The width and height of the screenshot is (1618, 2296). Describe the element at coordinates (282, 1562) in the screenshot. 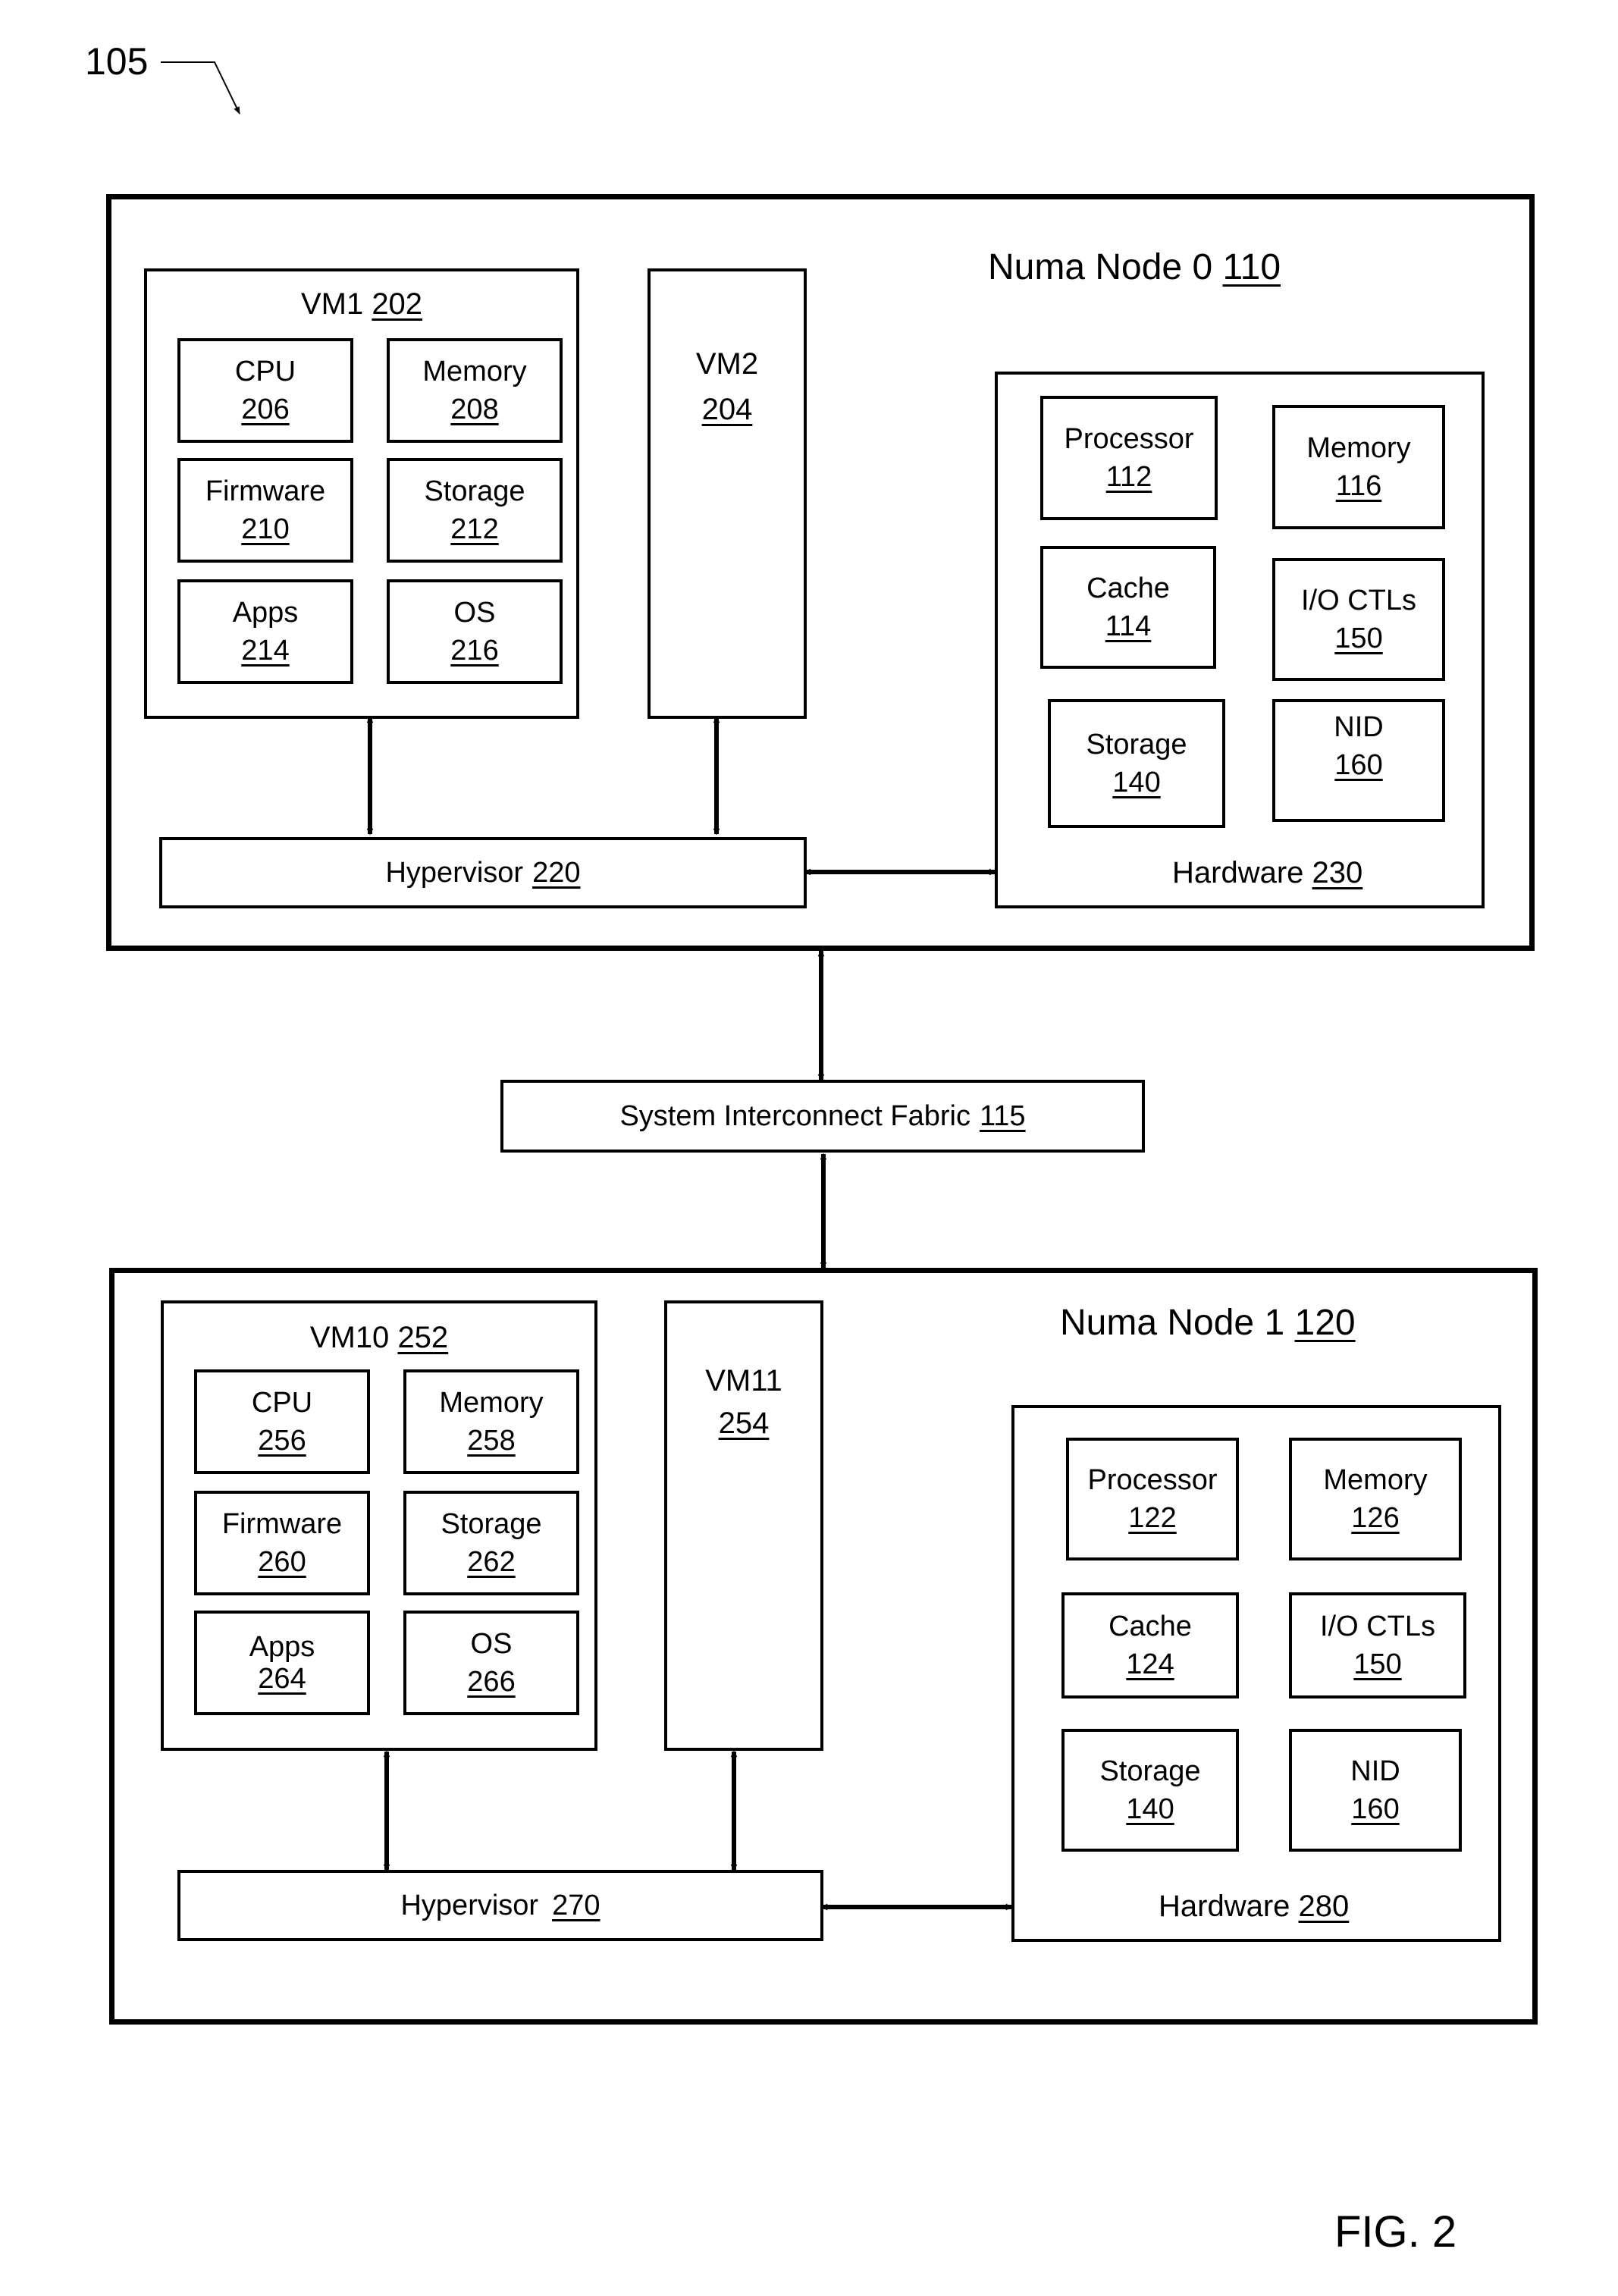

I see `component-ref: 260` at that location.